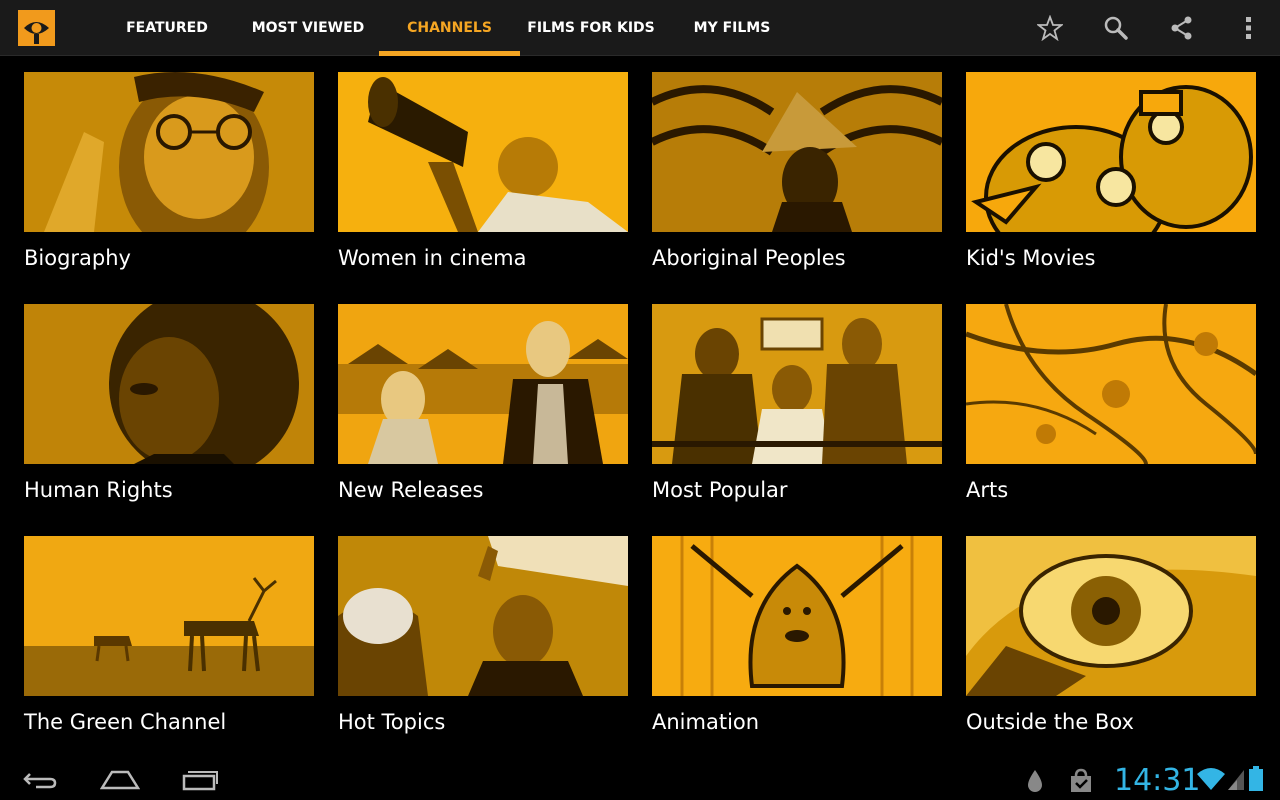 The height and width of the screenshot is (800, 1280). I want to click on channel-title: Hot Topics, so click(392, 722).